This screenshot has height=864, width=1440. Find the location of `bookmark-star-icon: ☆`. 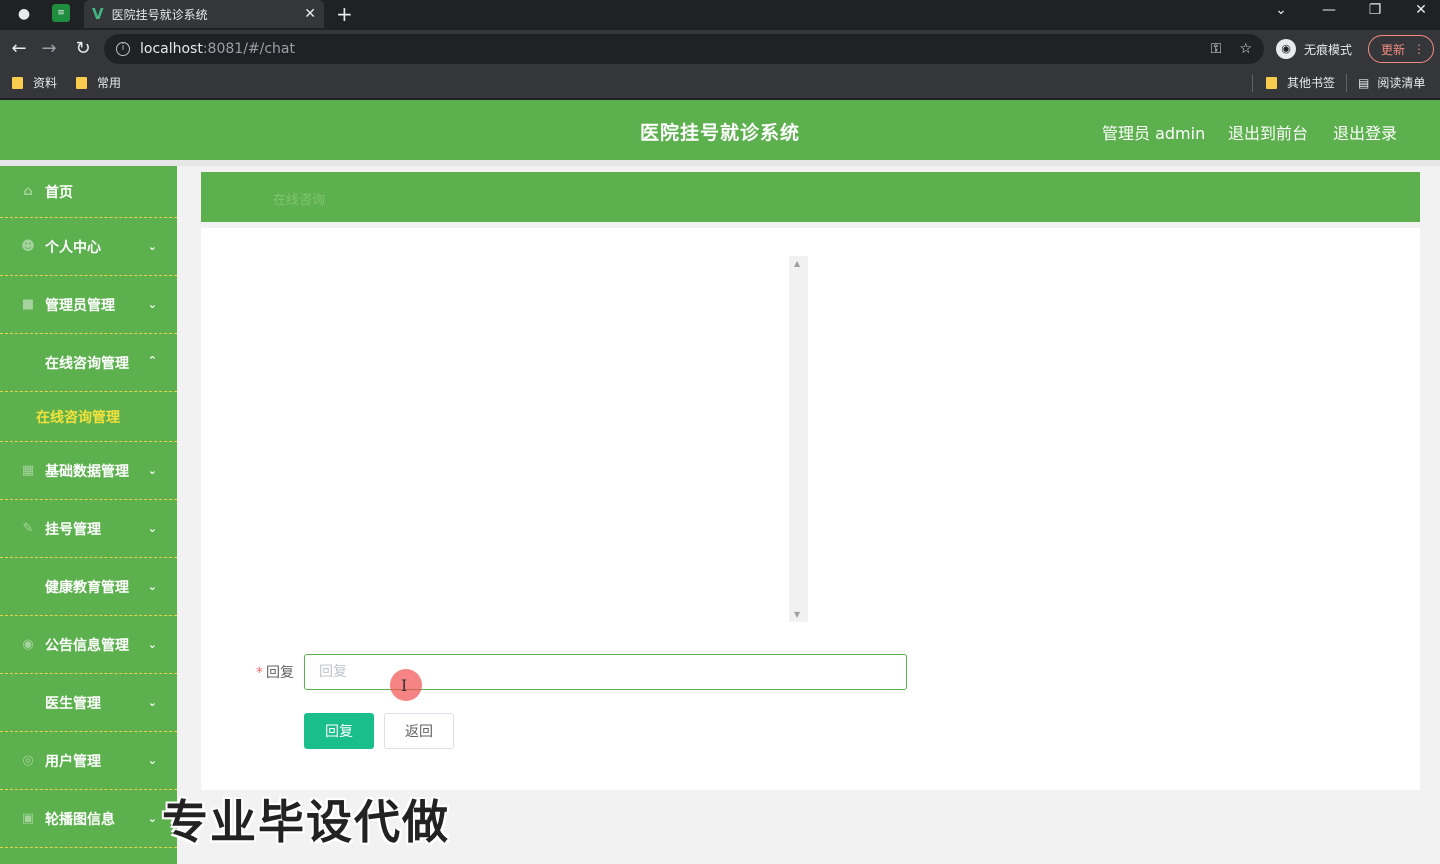

bookmark-star-icon: ☆ is located at coordinates (1245, 49).